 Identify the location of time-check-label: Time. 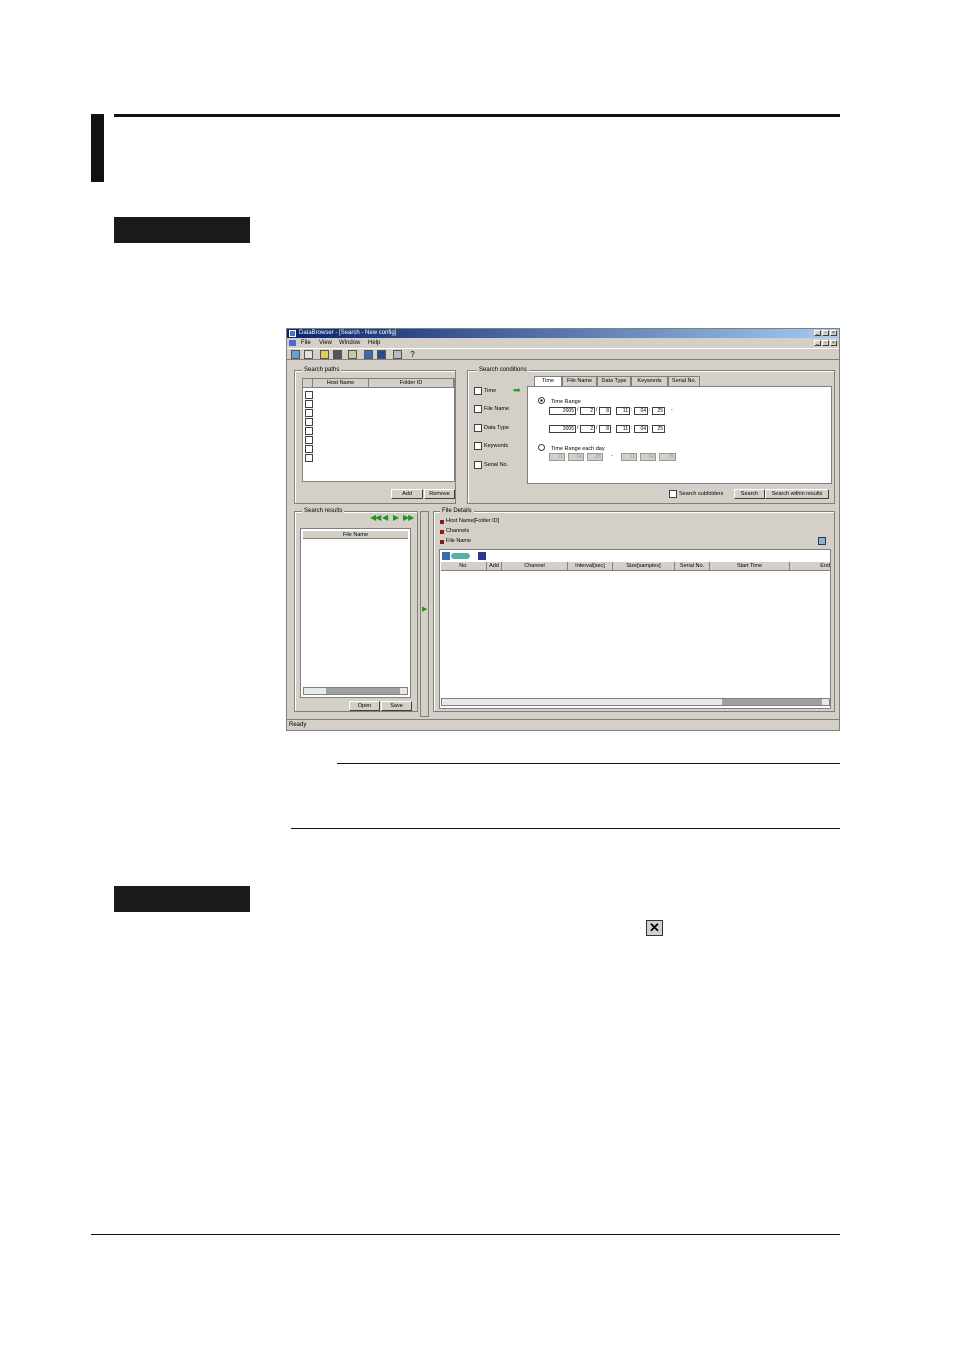
(490, 391).